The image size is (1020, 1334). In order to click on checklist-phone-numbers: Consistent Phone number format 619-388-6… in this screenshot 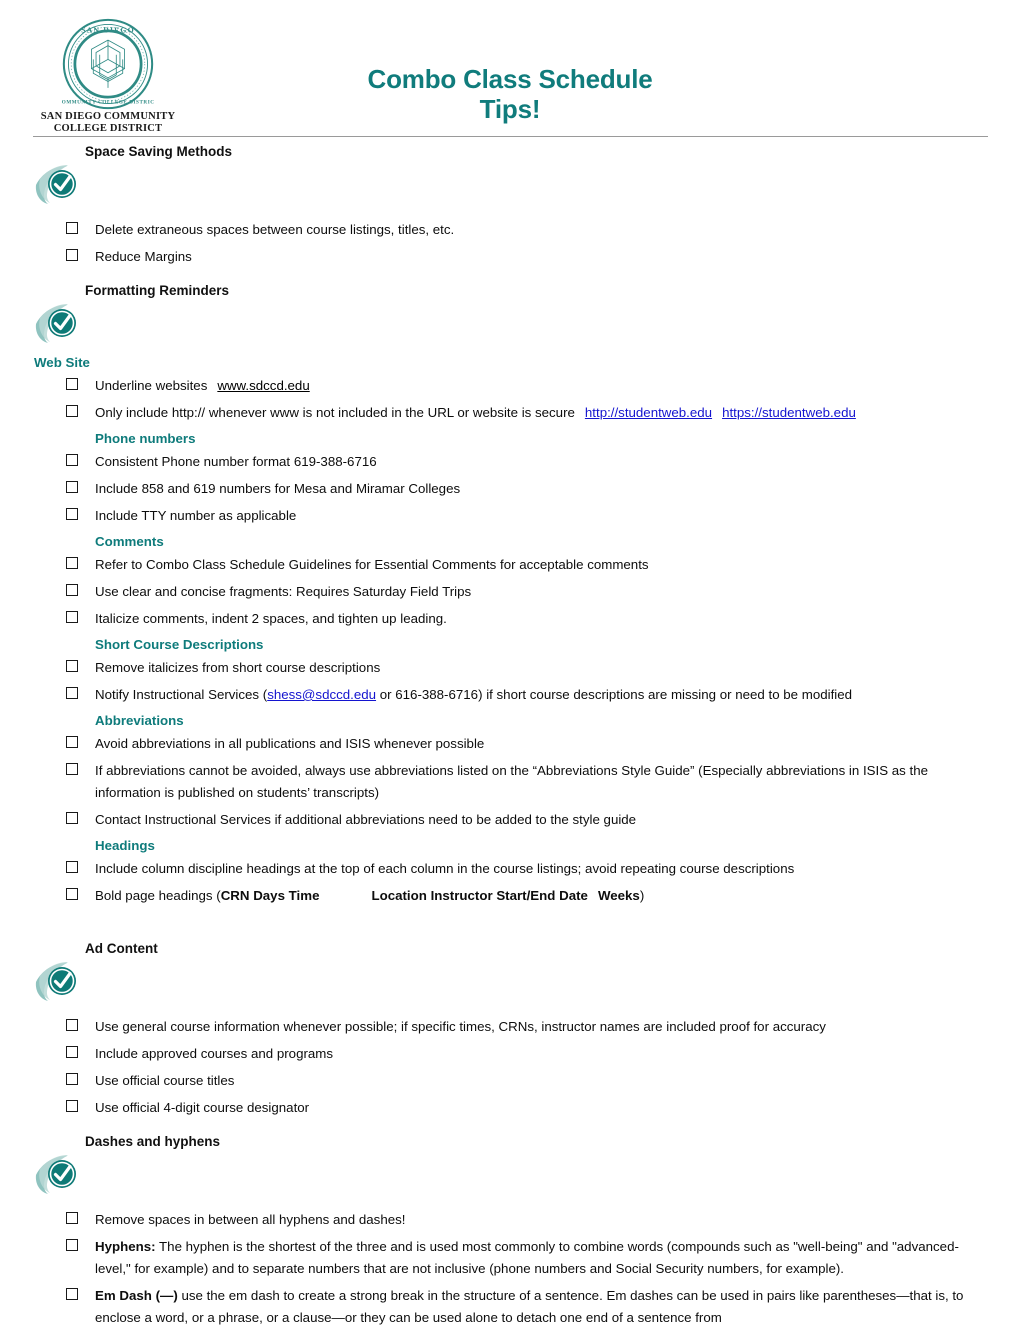, I will do `click(510, 489)`.